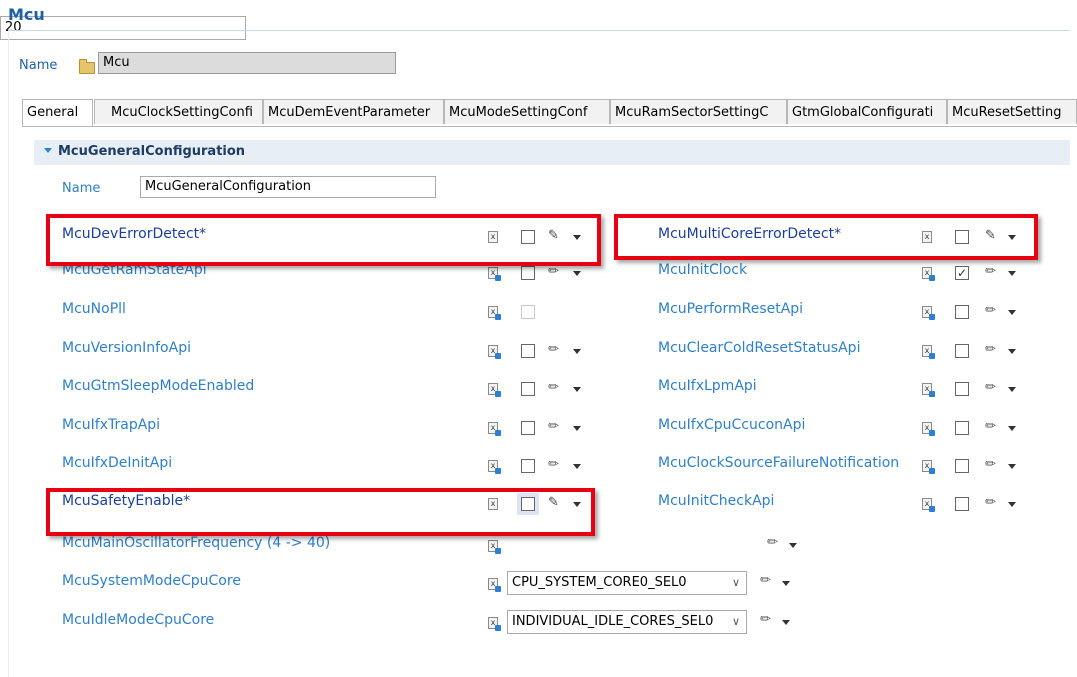  I want to click on tab-mcu-mode-setting: McuModeSettingConf, so click(527, 111).